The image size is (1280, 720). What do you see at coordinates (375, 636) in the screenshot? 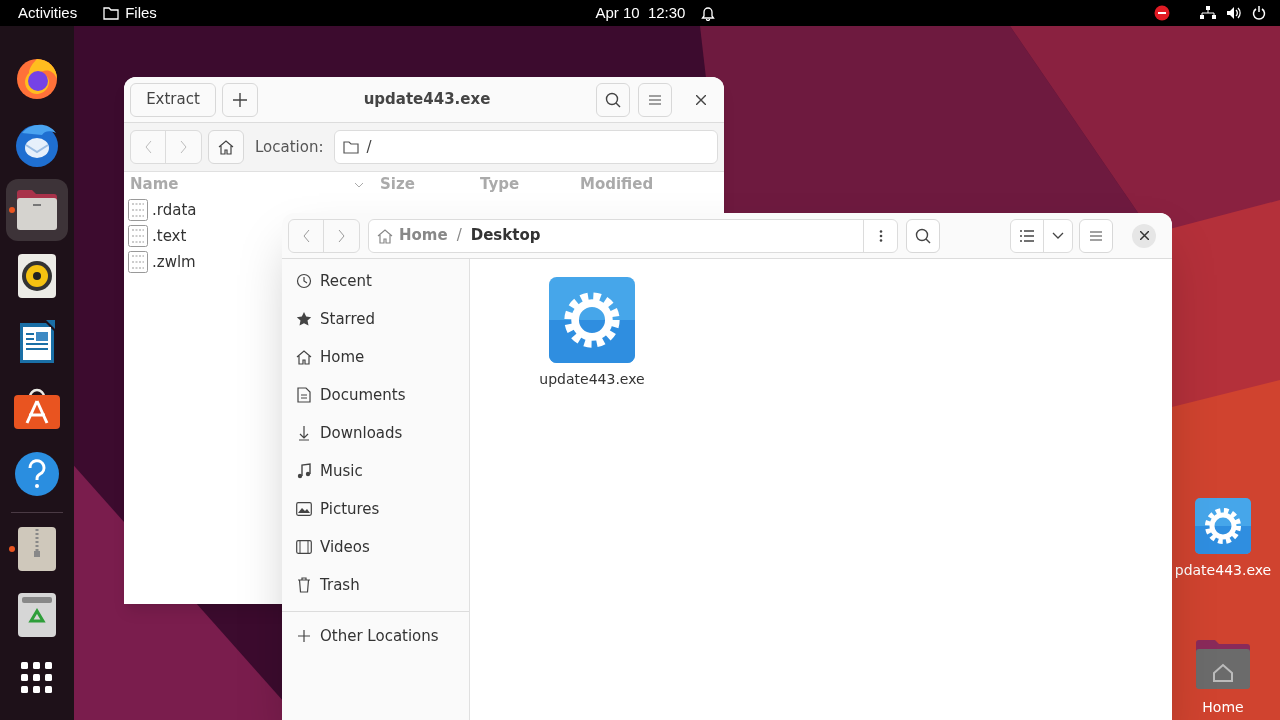
I see `sidebar-item: Other Locations` at bounding box center [375, 636].